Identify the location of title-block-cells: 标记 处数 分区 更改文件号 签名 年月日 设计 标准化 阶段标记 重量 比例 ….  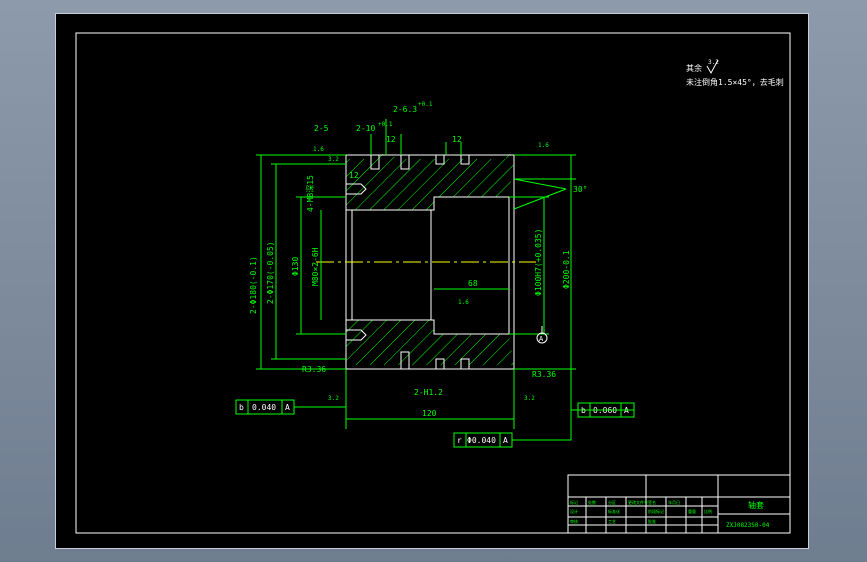
(641, 511).